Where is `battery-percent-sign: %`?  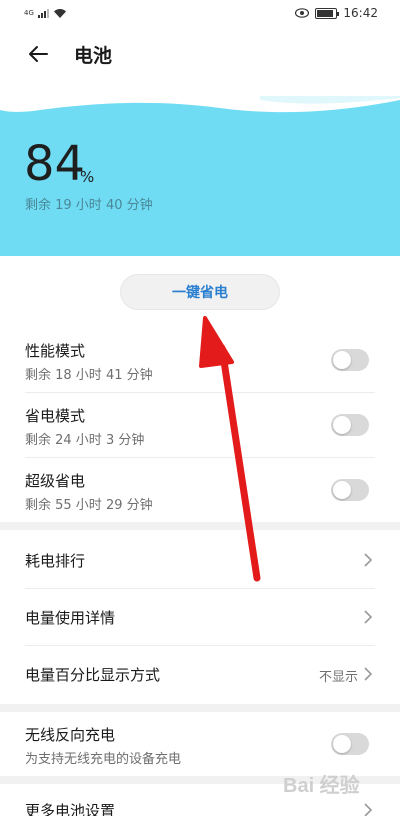
battery-percent-sign: % is located at coordinates (87, 177).